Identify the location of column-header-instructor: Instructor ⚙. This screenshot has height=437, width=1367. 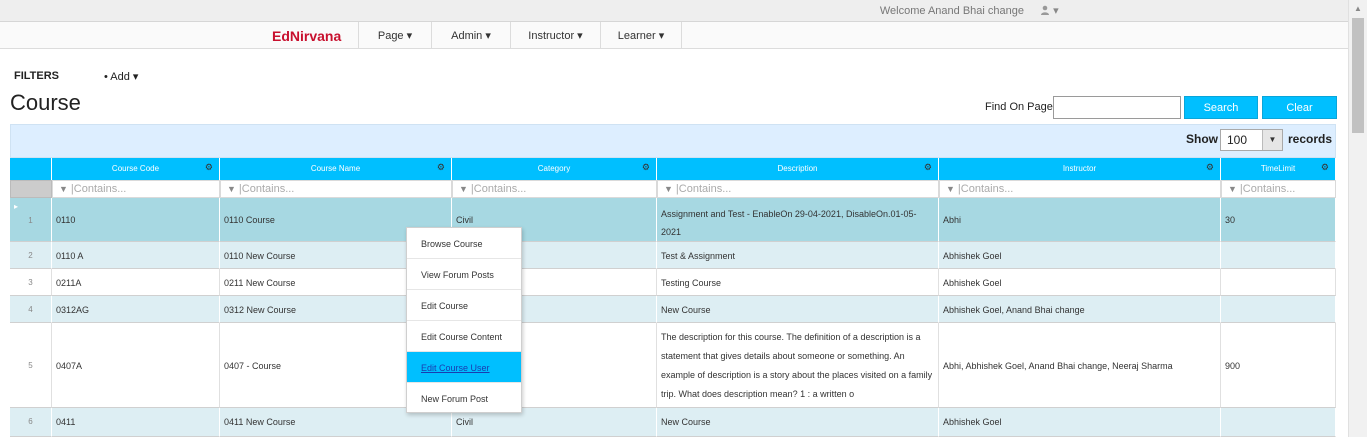
(1080, 169).